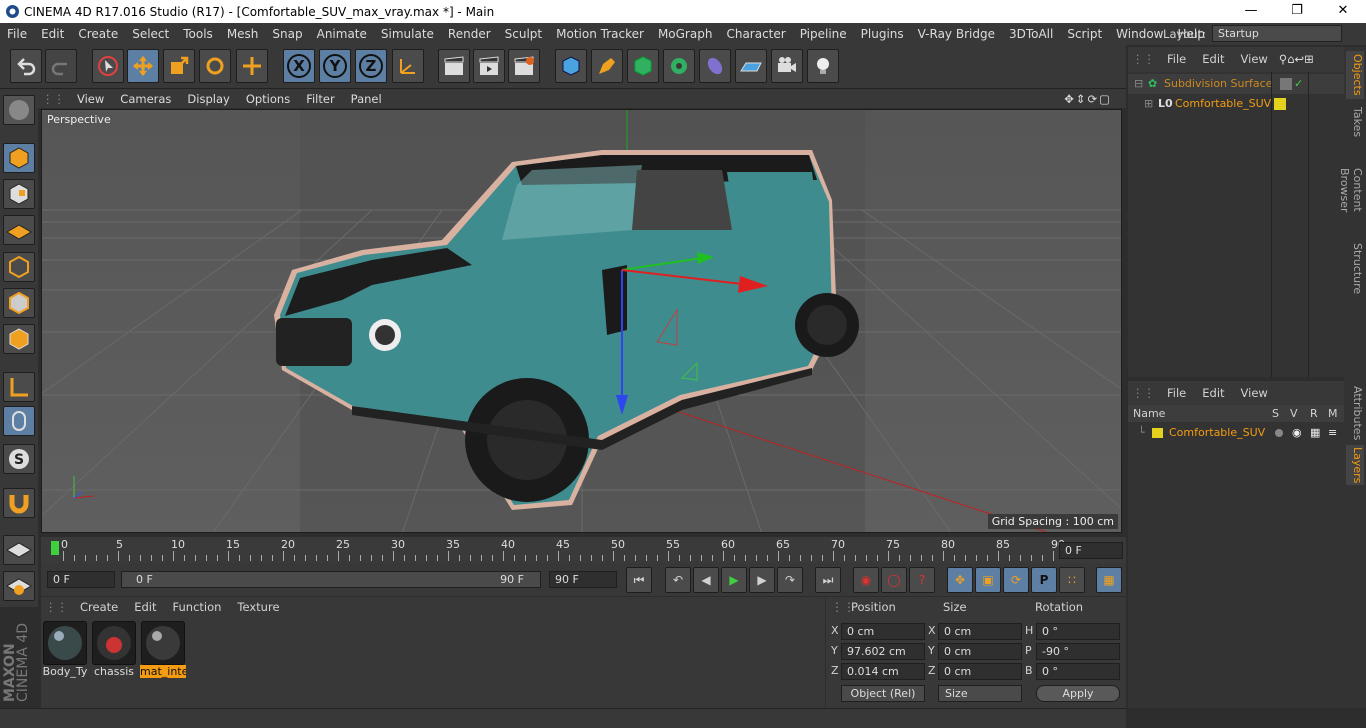  Describe the element at coordinates (1078, 671) in the screenshot. I see `rotation-b-field: 0 °` at that location.